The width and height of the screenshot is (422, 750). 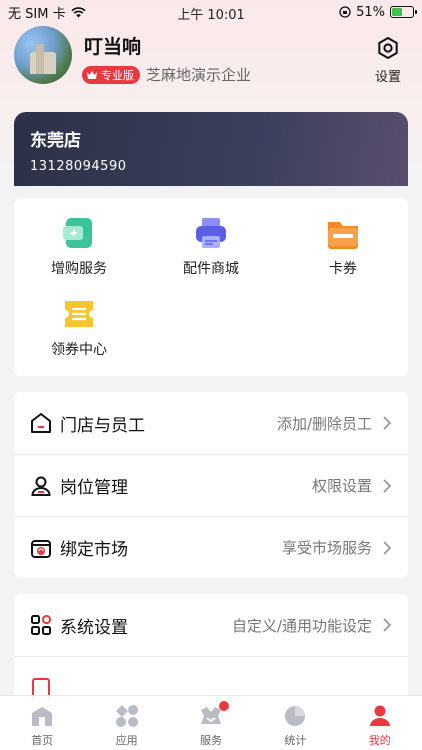 I want to click on menu-item-positions: 岗位管理 权限设置, so click(x=211, y=485).